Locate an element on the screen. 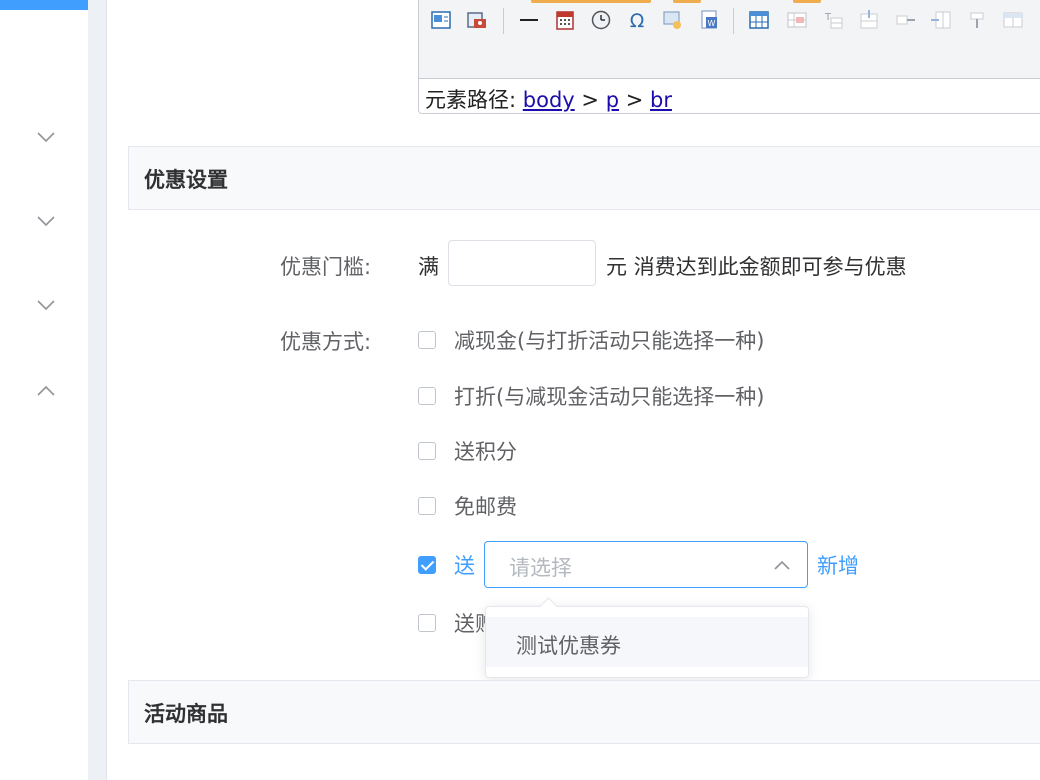 This screenshot has width=1040, height=780. calendar-icon is located at coordinates (565, 20).